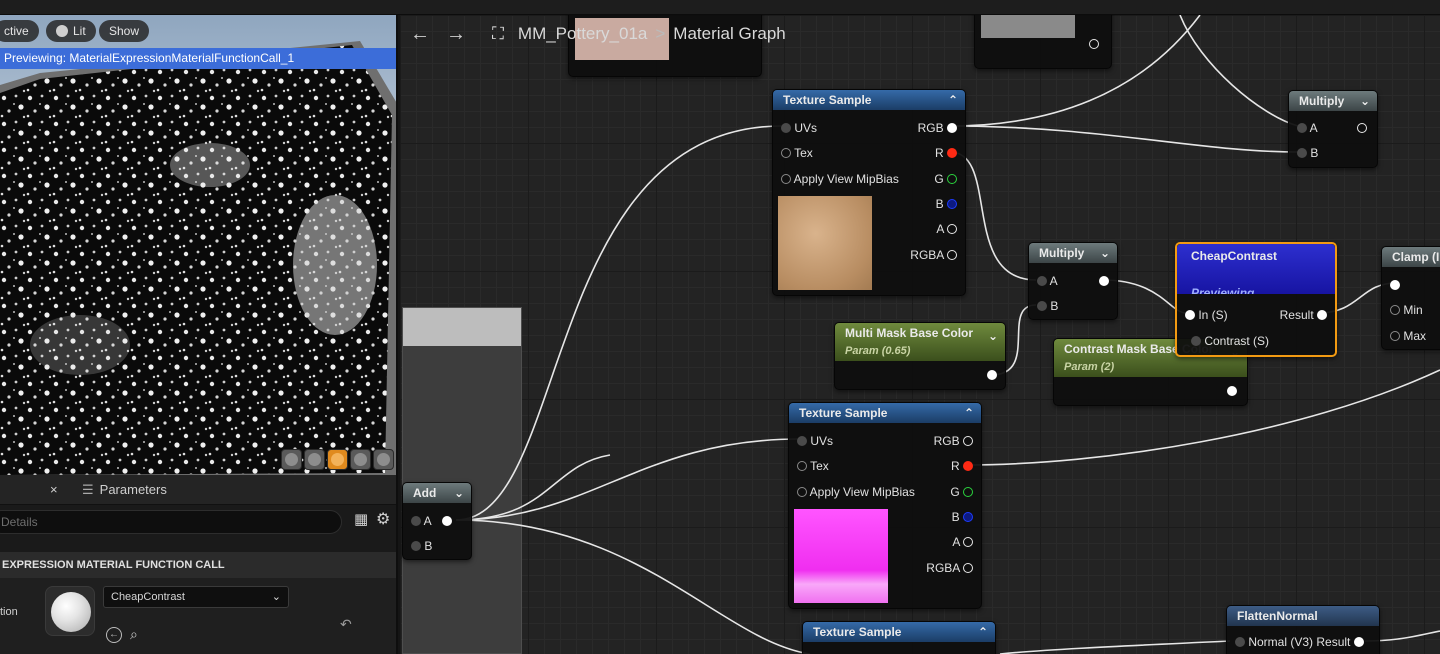 This screenshot has height=654, width=1440. What do you see at coordinates (1410, 298) in the screenshot?
I see `clamp-node: Clamp (I Min Max` at bounding box center [1410, 298].